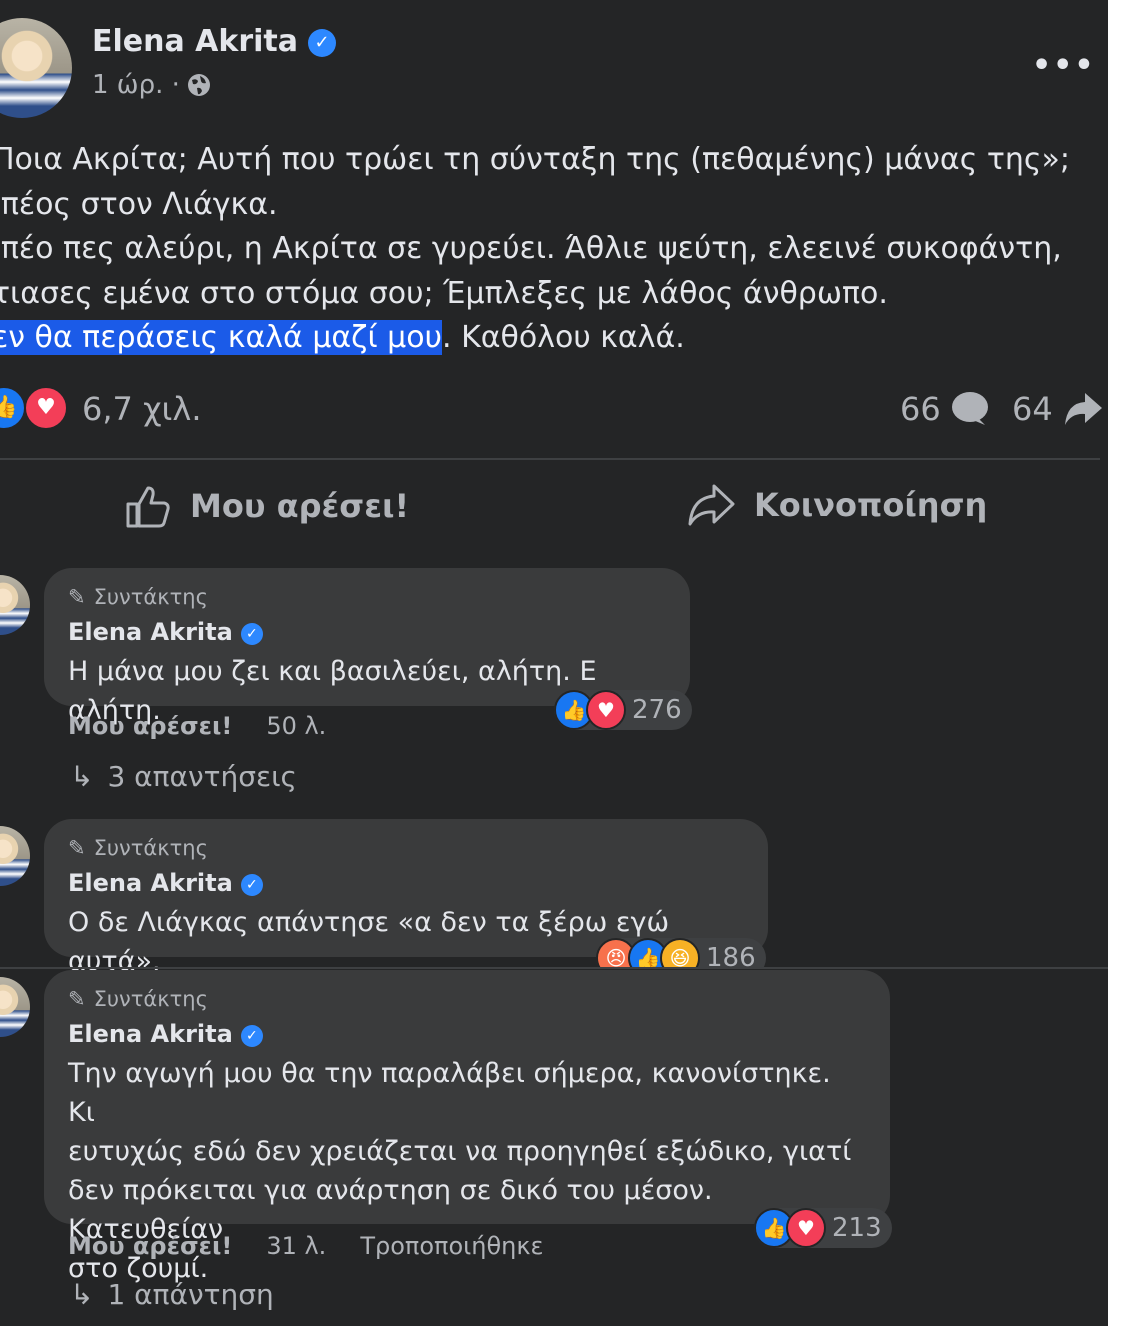 Image resolution: width=1128 pixels, height=1326 pixels. What do you see at coordinates (1064, 65) in the screenshot?
I see `more-options-icon: •••` at bounding box center [1064, 65].